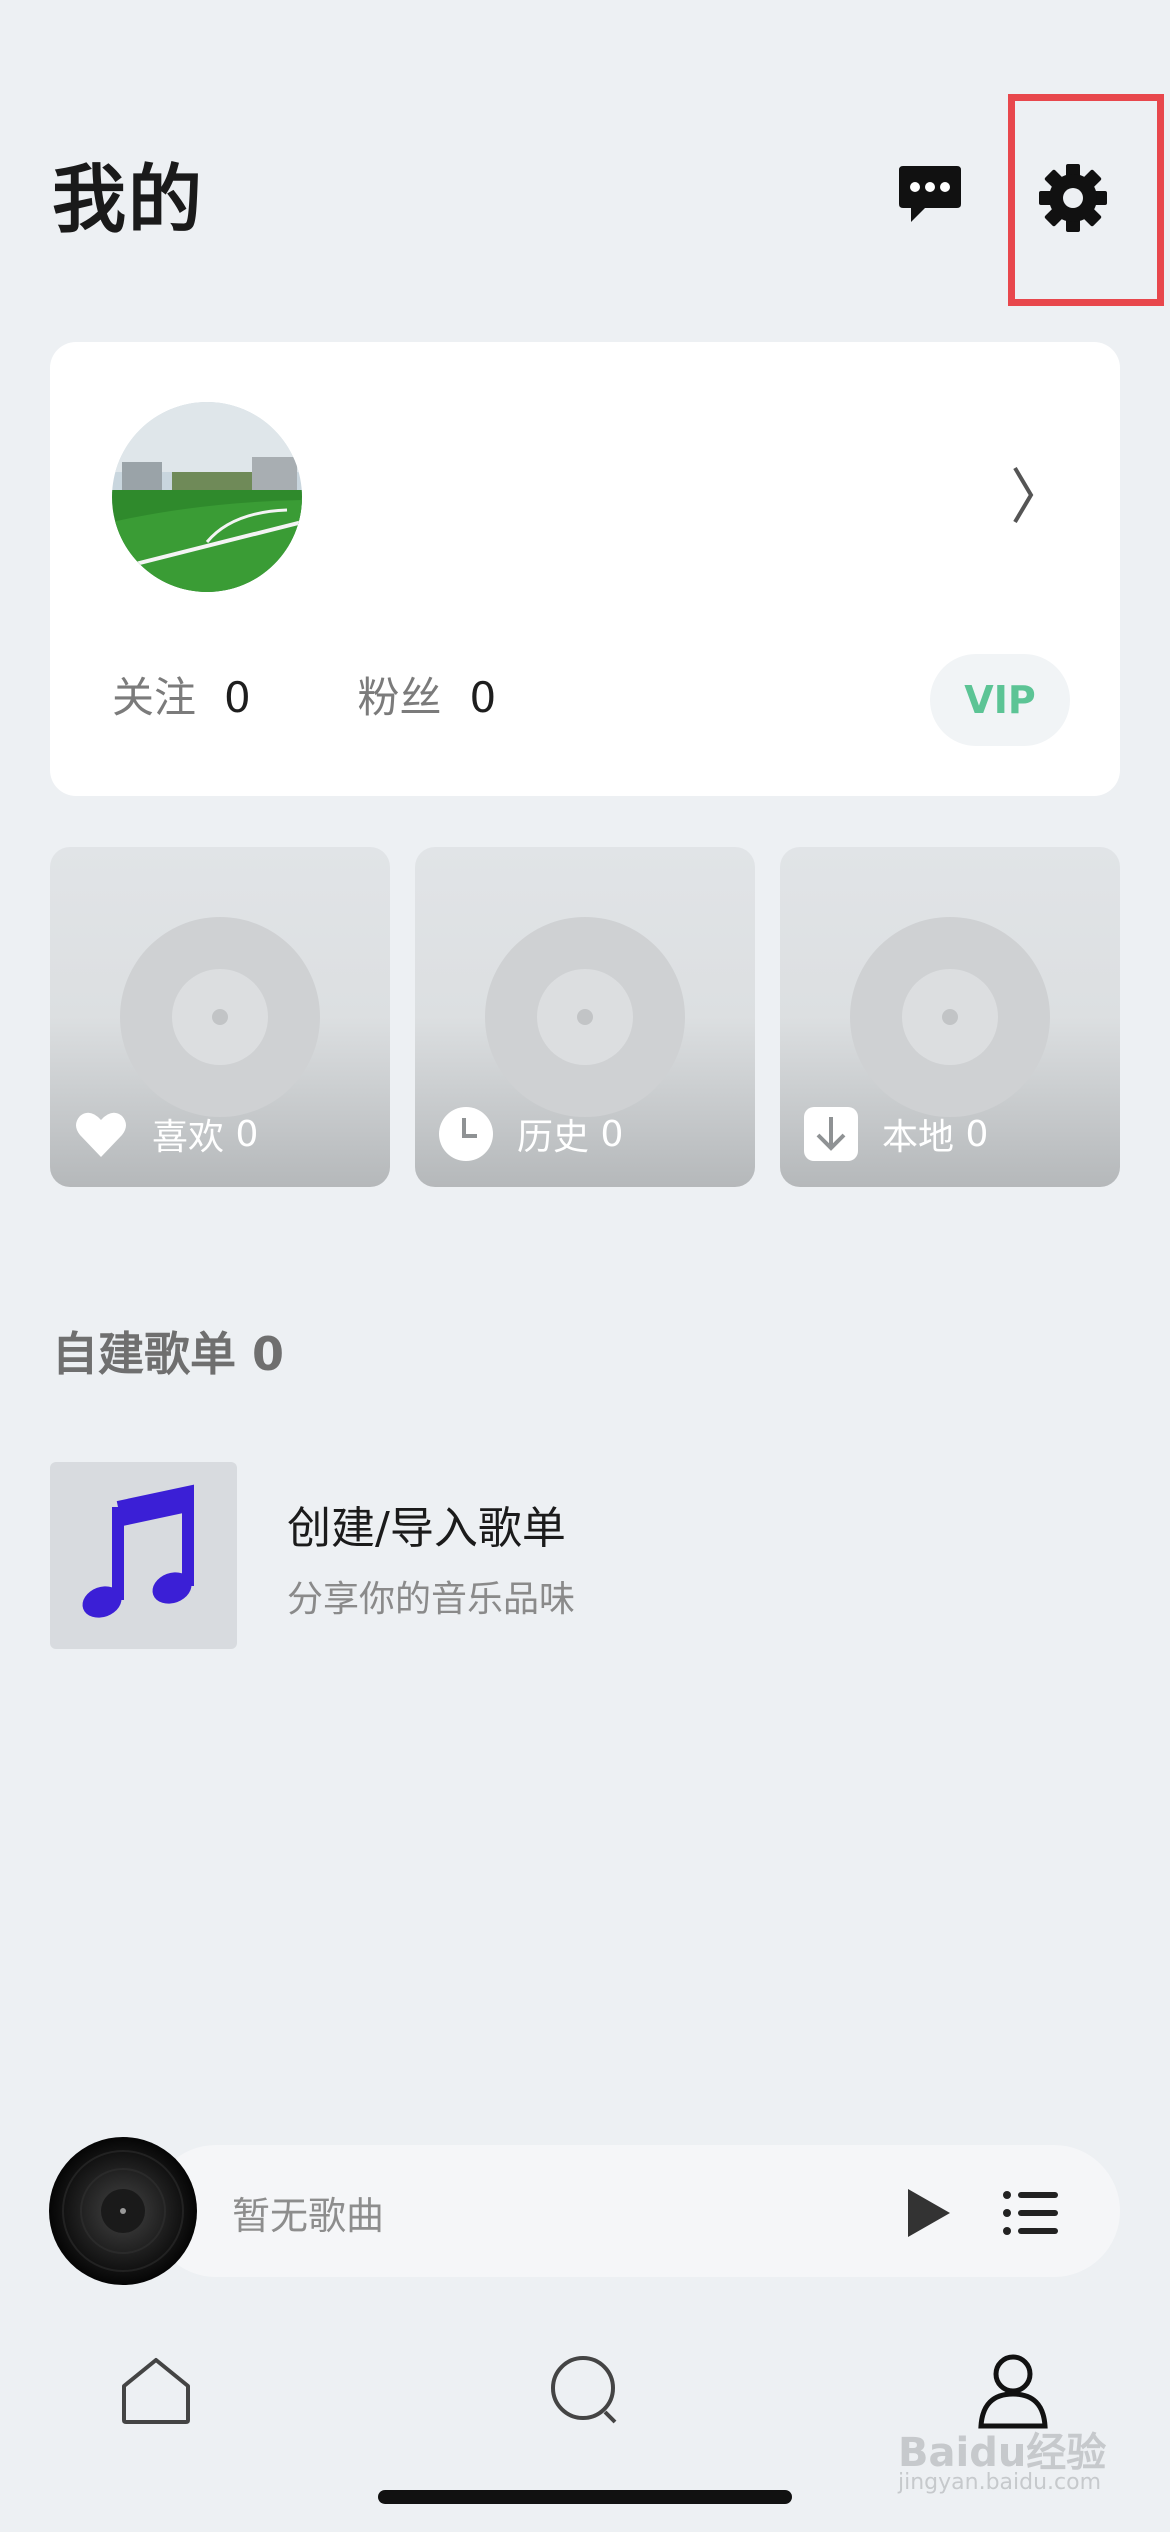  What do you see at coordinates (831, 1134) in the screenshot?
I see `download-icon` at bounding box center [831, 1134].